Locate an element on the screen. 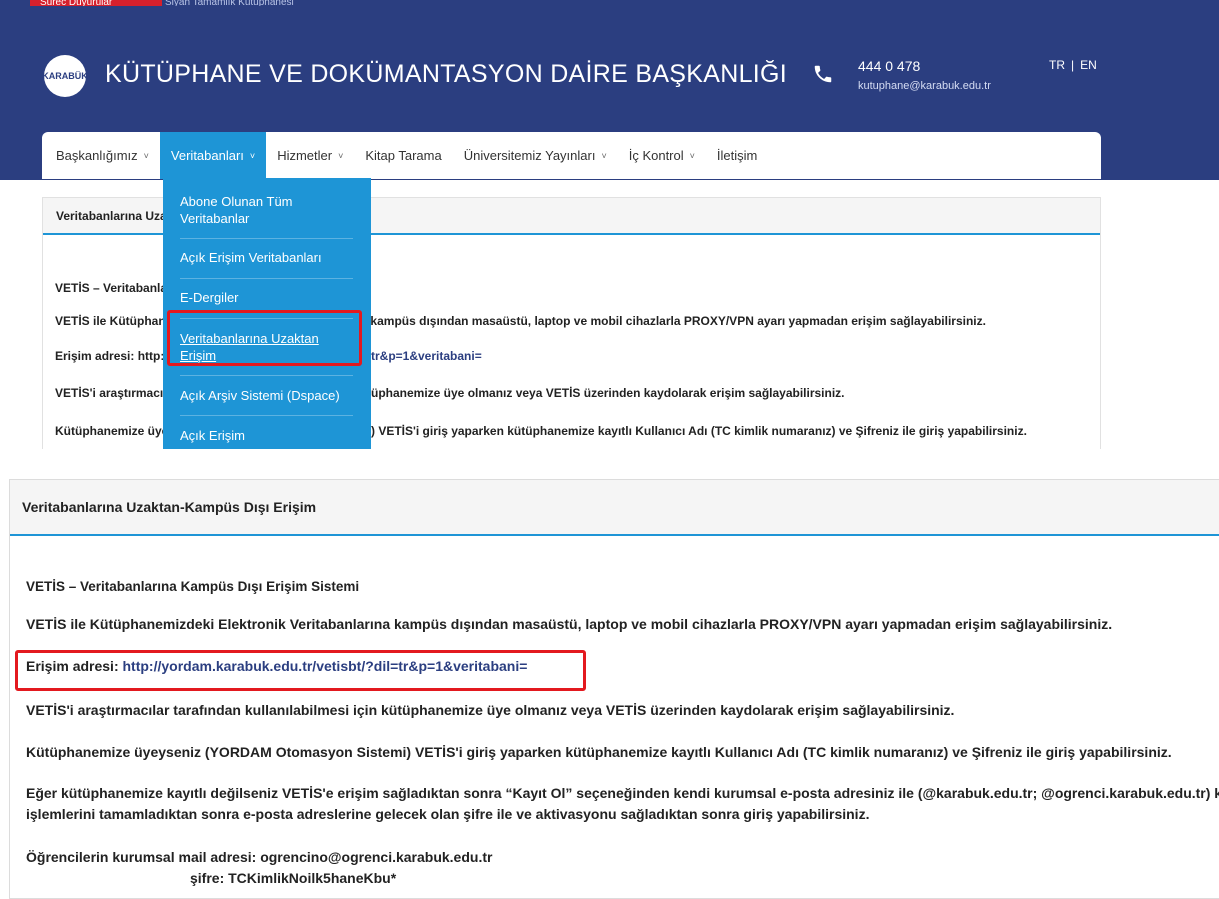  nav-item-hizmetler: Hizmetler ˅ is located at coordinates (310, 155).